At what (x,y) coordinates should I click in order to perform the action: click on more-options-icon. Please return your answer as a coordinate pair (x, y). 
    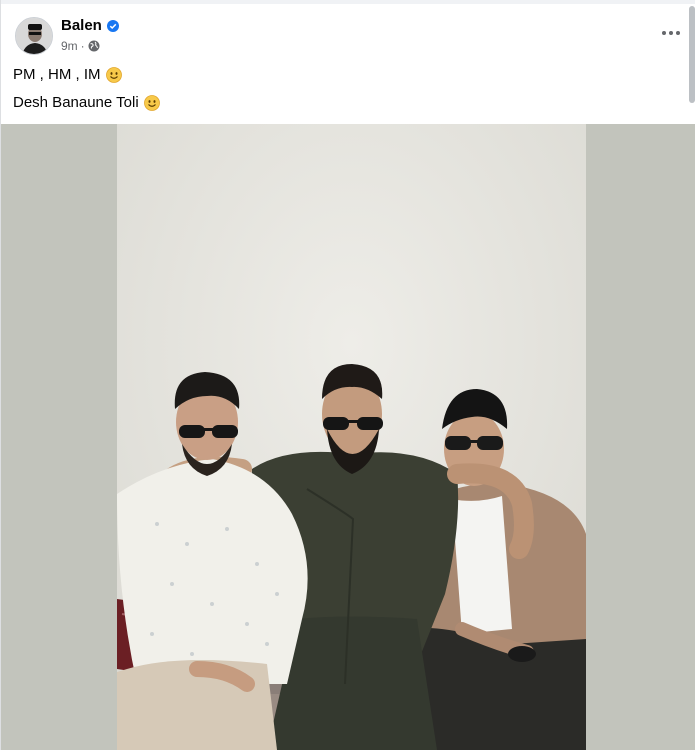
    Looking at the image, I should click on (664, 33).